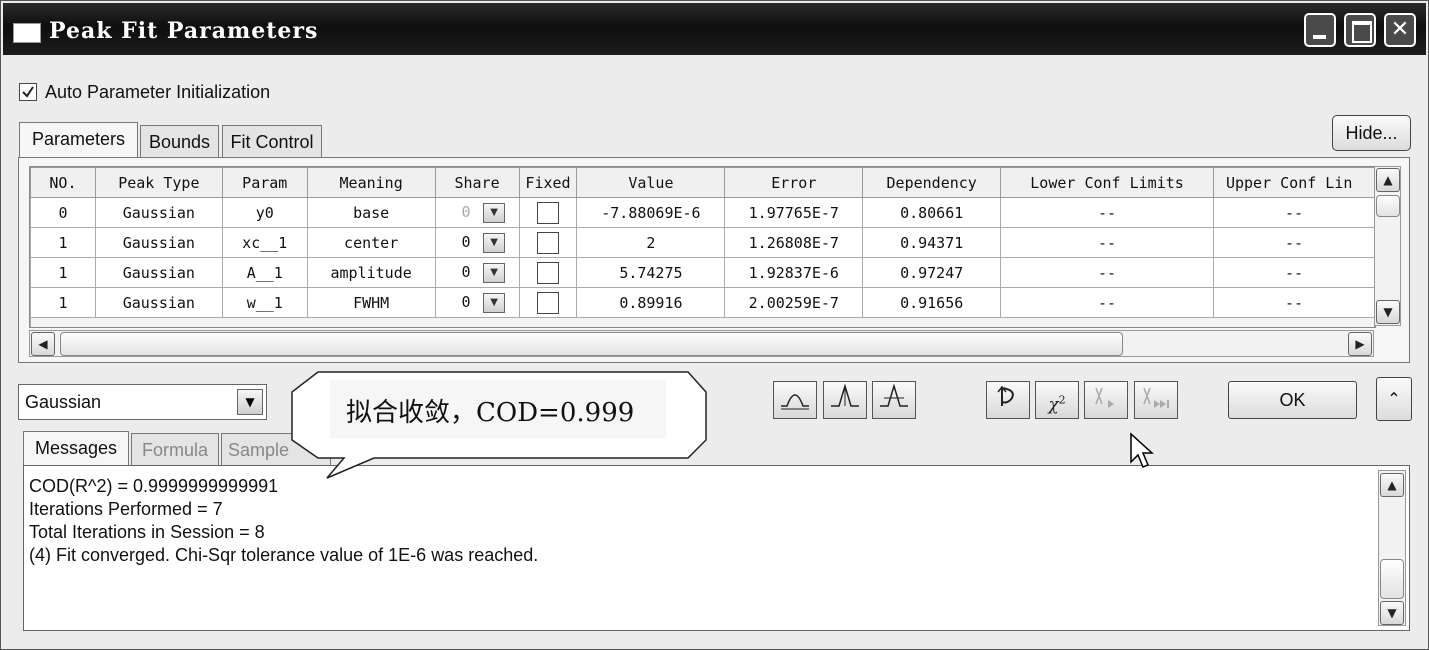 The height and width of the screenshot is (650, 1429). Describe the element at coordinates (1360, 30) in the screenshot. I see `maximize-button` at that location.